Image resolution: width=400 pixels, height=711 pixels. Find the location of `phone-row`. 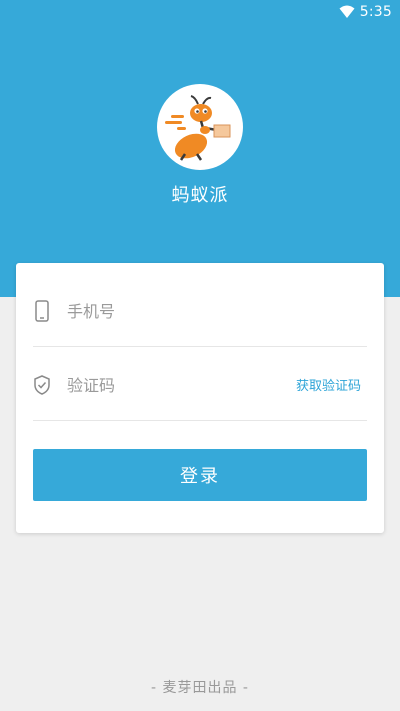

phone-row is located at coordinates (200, 310).